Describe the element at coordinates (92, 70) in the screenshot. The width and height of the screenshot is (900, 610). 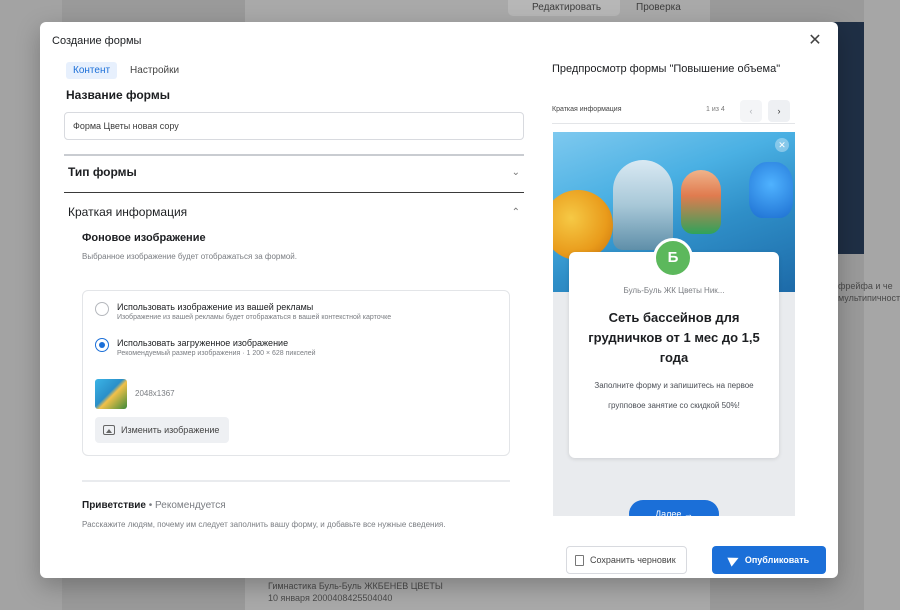
I see `tab-content: Контент` at that location.